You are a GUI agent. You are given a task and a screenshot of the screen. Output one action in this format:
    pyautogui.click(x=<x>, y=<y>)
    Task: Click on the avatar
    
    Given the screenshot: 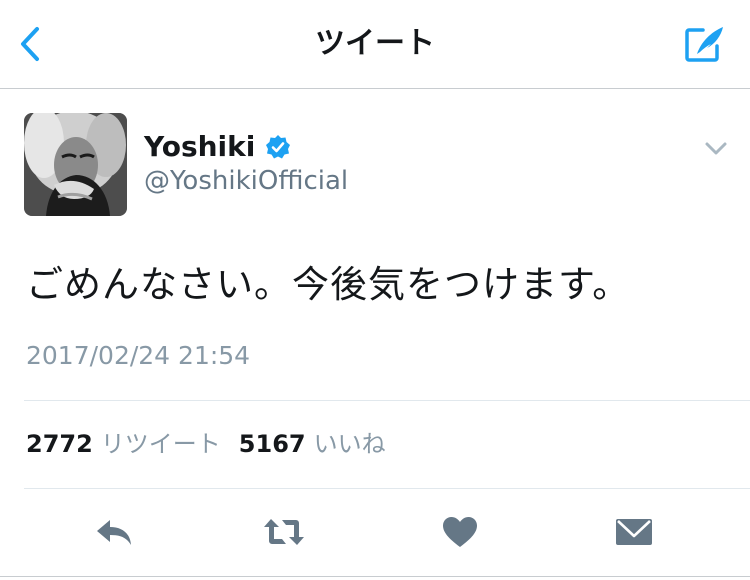 What is the action you would take?
    pyautogui.click(x=75, y=164)
    